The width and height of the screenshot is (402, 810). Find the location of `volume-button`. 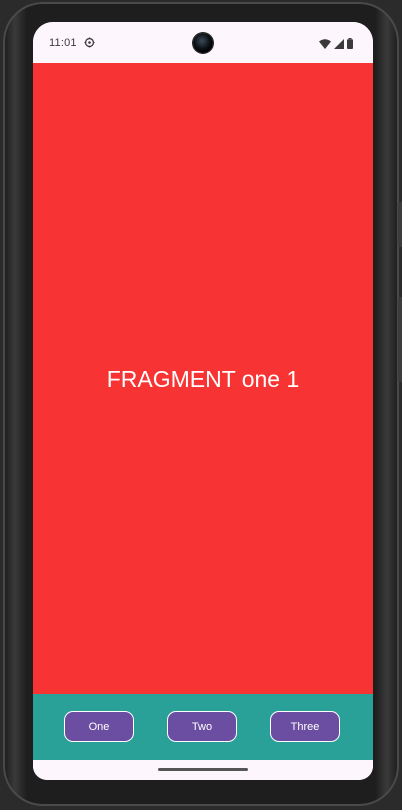

volume-button is located at coordinates (400, 339).